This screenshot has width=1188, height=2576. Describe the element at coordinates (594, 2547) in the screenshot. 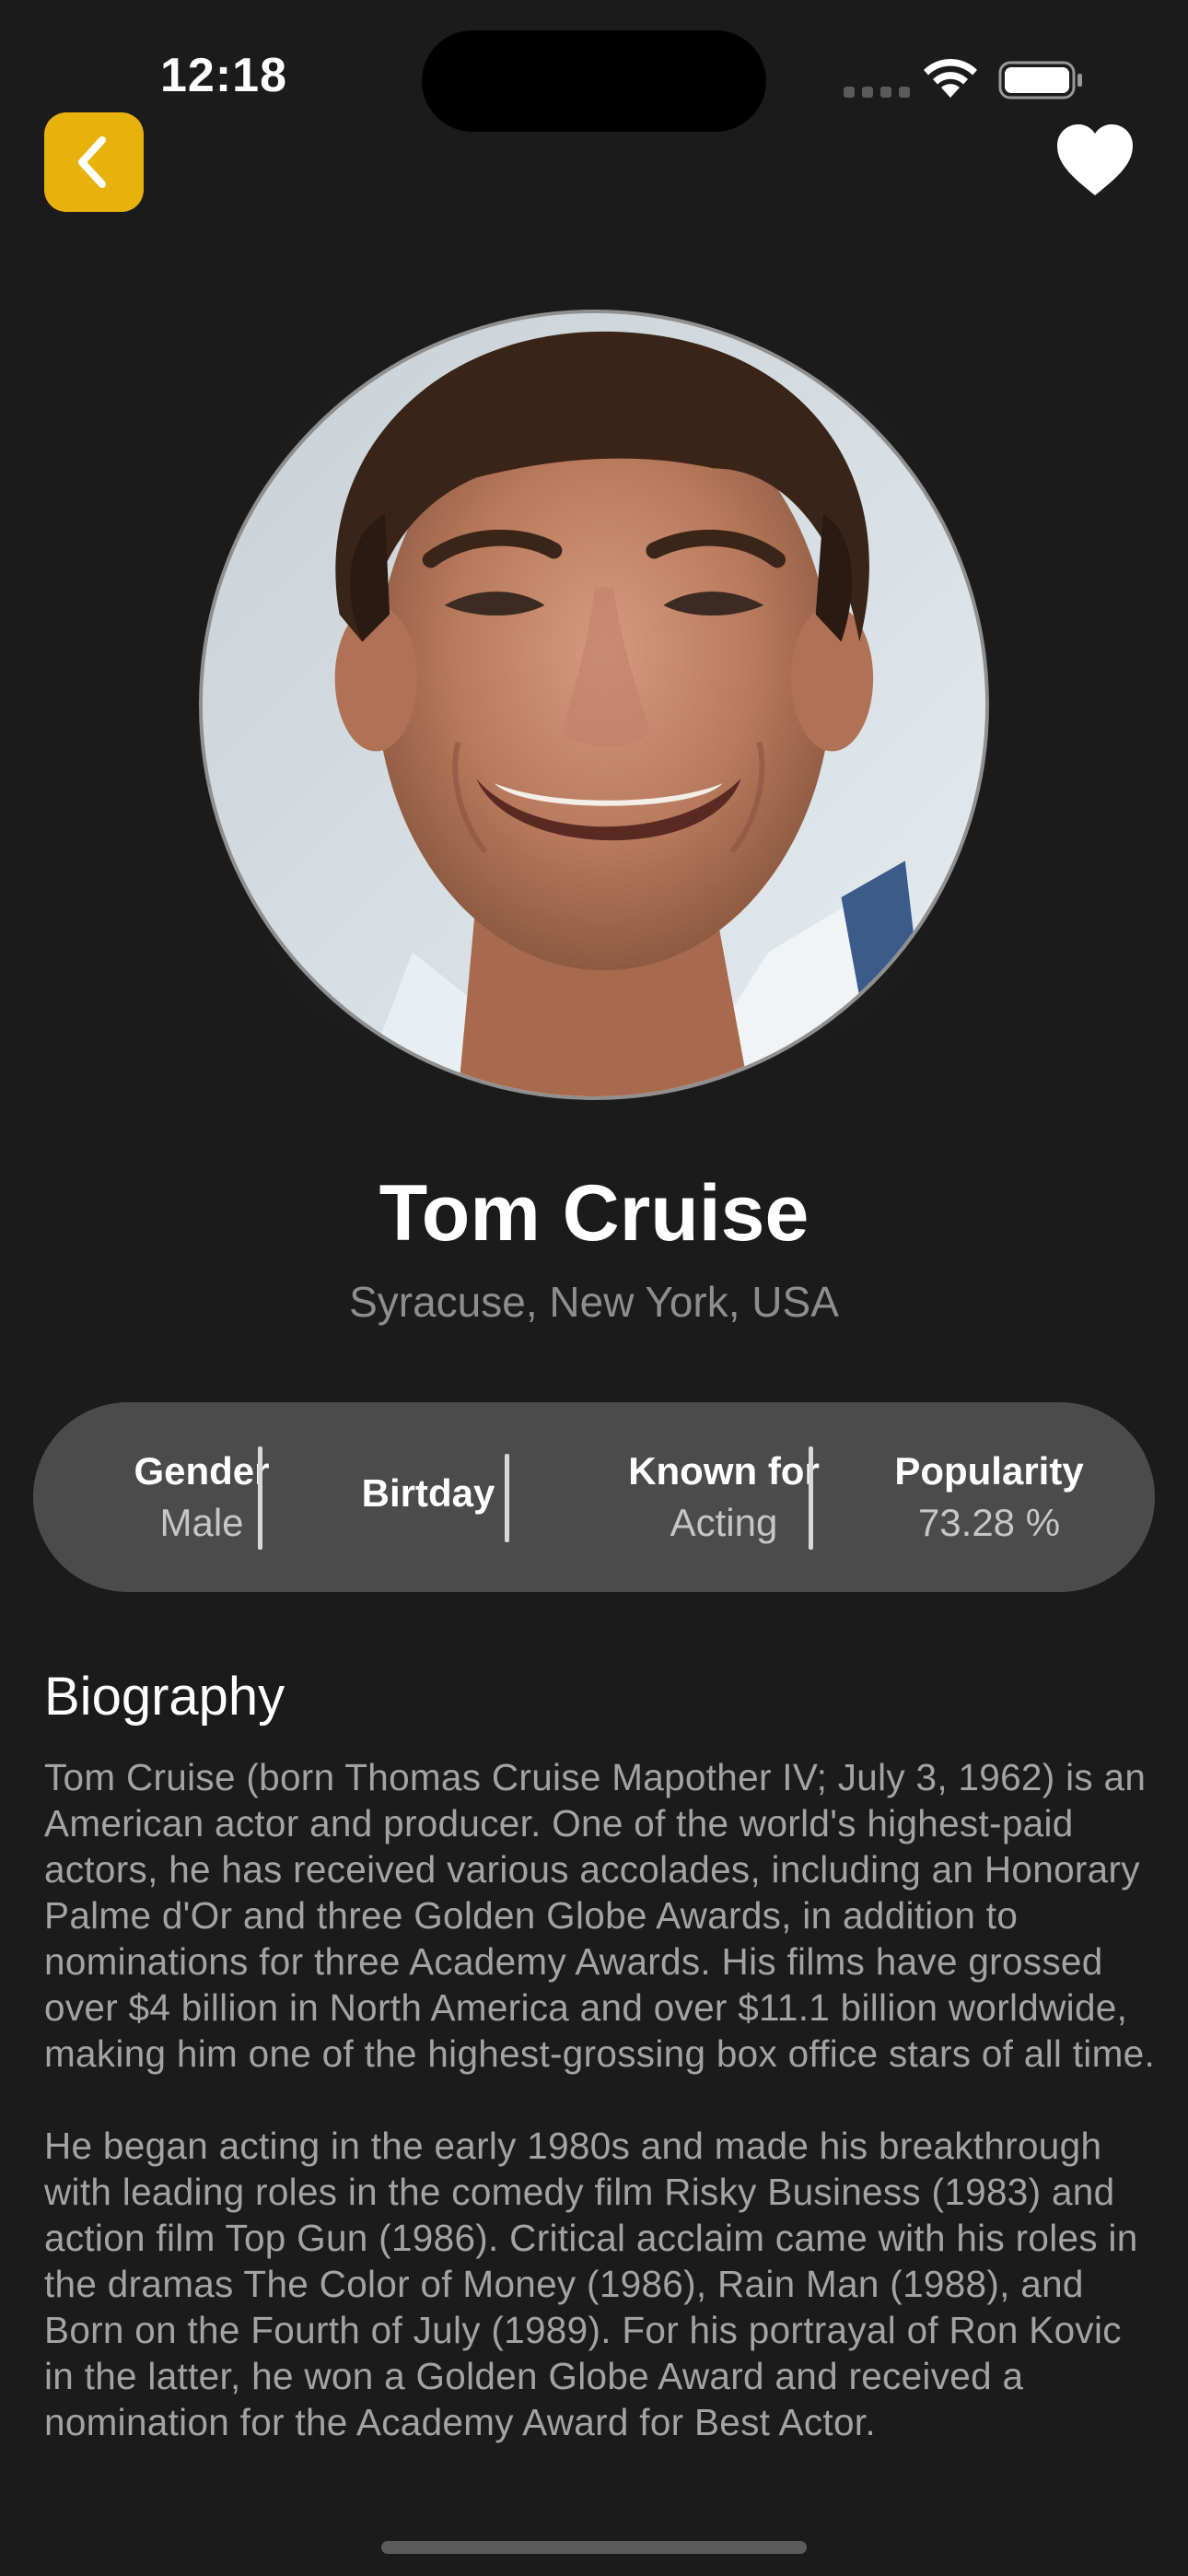

I see `home-indicator` at that location.